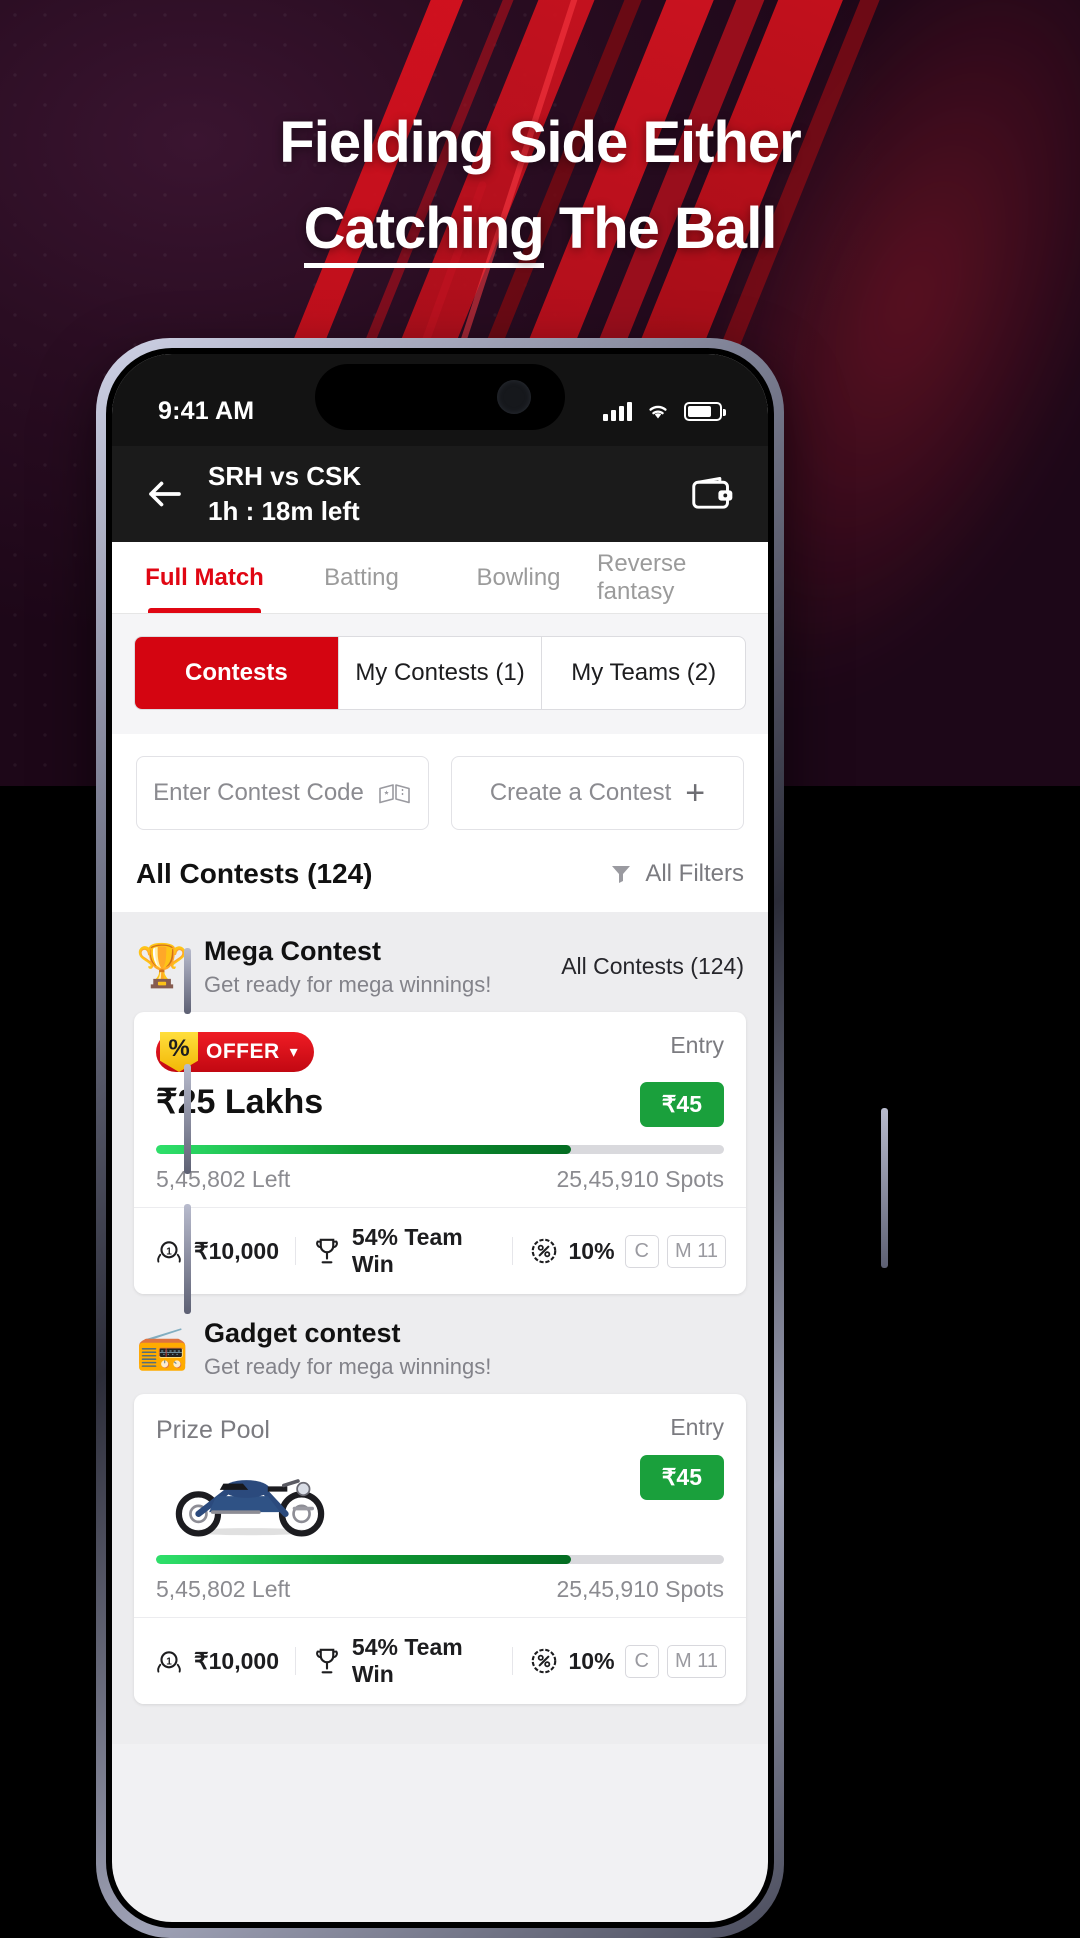 This screenshot has height=1938, width=1080. I want to click on contest-card-prize-row: ₹45, so click(440, 1491).